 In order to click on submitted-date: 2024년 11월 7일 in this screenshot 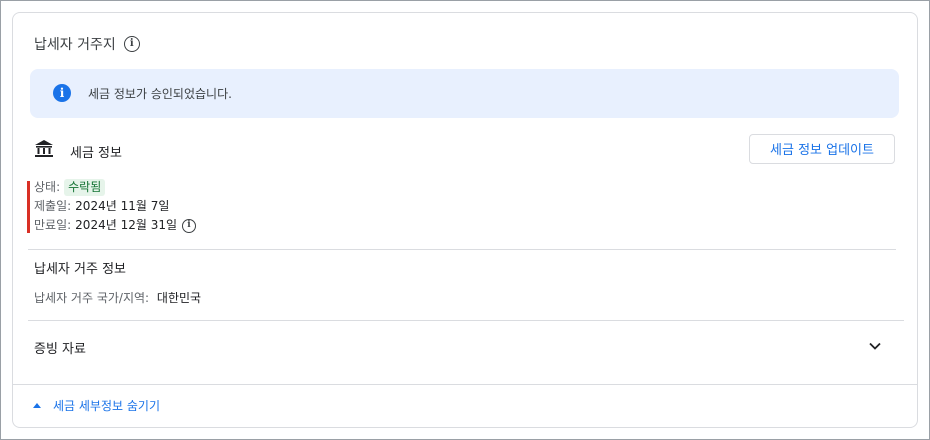, I will do `click(122, 206)`.